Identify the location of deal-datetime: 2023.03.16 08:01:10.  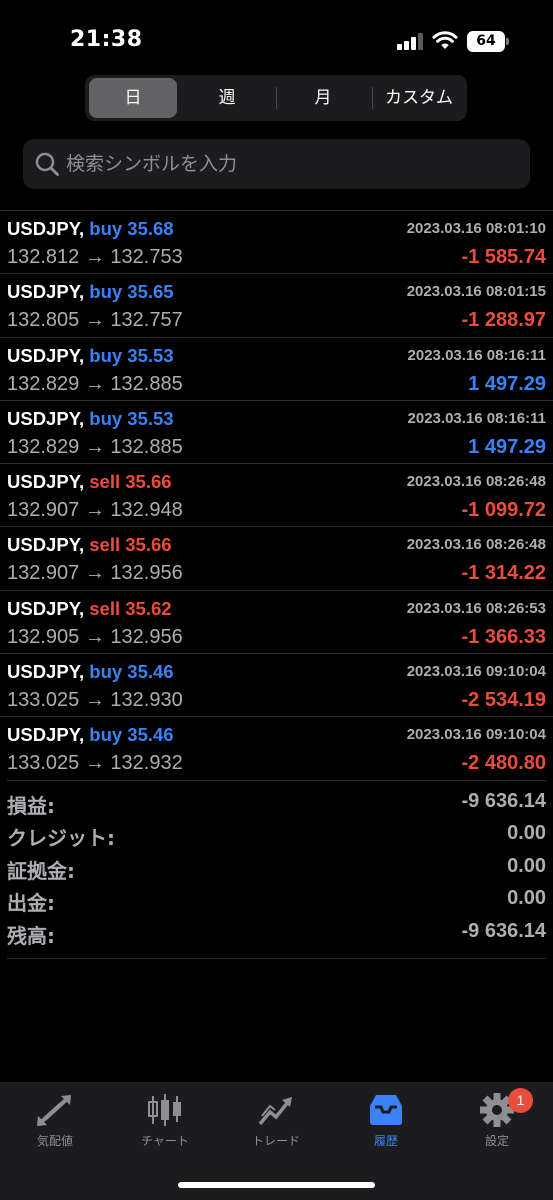
(476, 228).